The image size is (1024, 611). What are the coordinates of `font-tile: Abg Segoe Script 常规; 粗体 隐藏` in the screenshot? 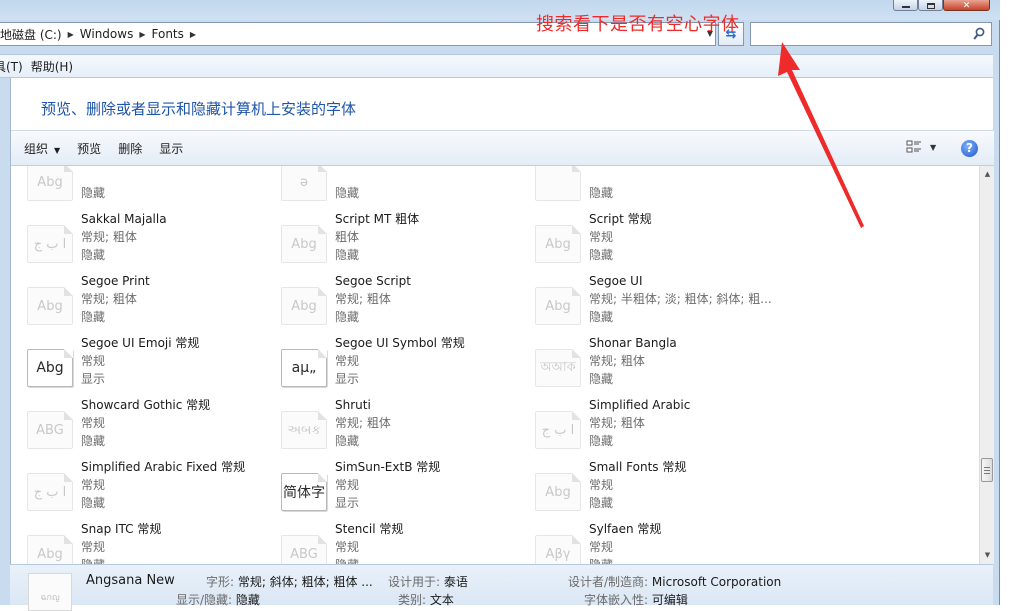 It's located at (392, 303).